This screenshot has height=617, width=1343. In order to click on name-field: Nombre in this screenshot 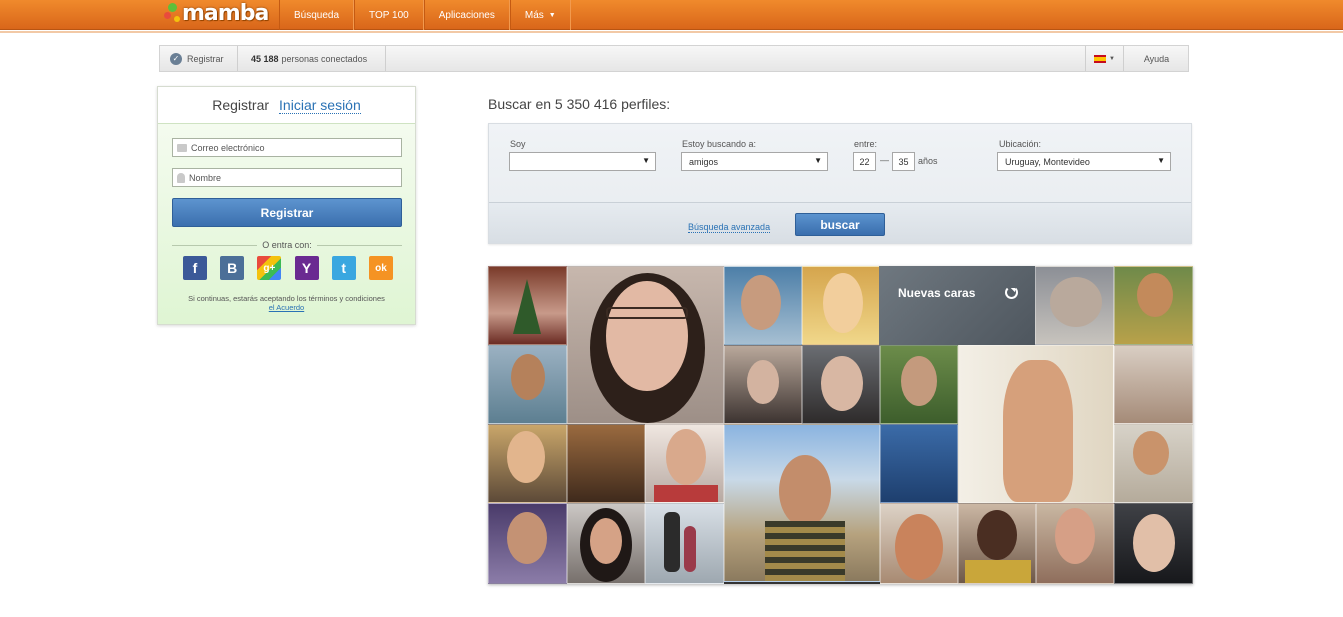, I will do `click(287, 177)`.